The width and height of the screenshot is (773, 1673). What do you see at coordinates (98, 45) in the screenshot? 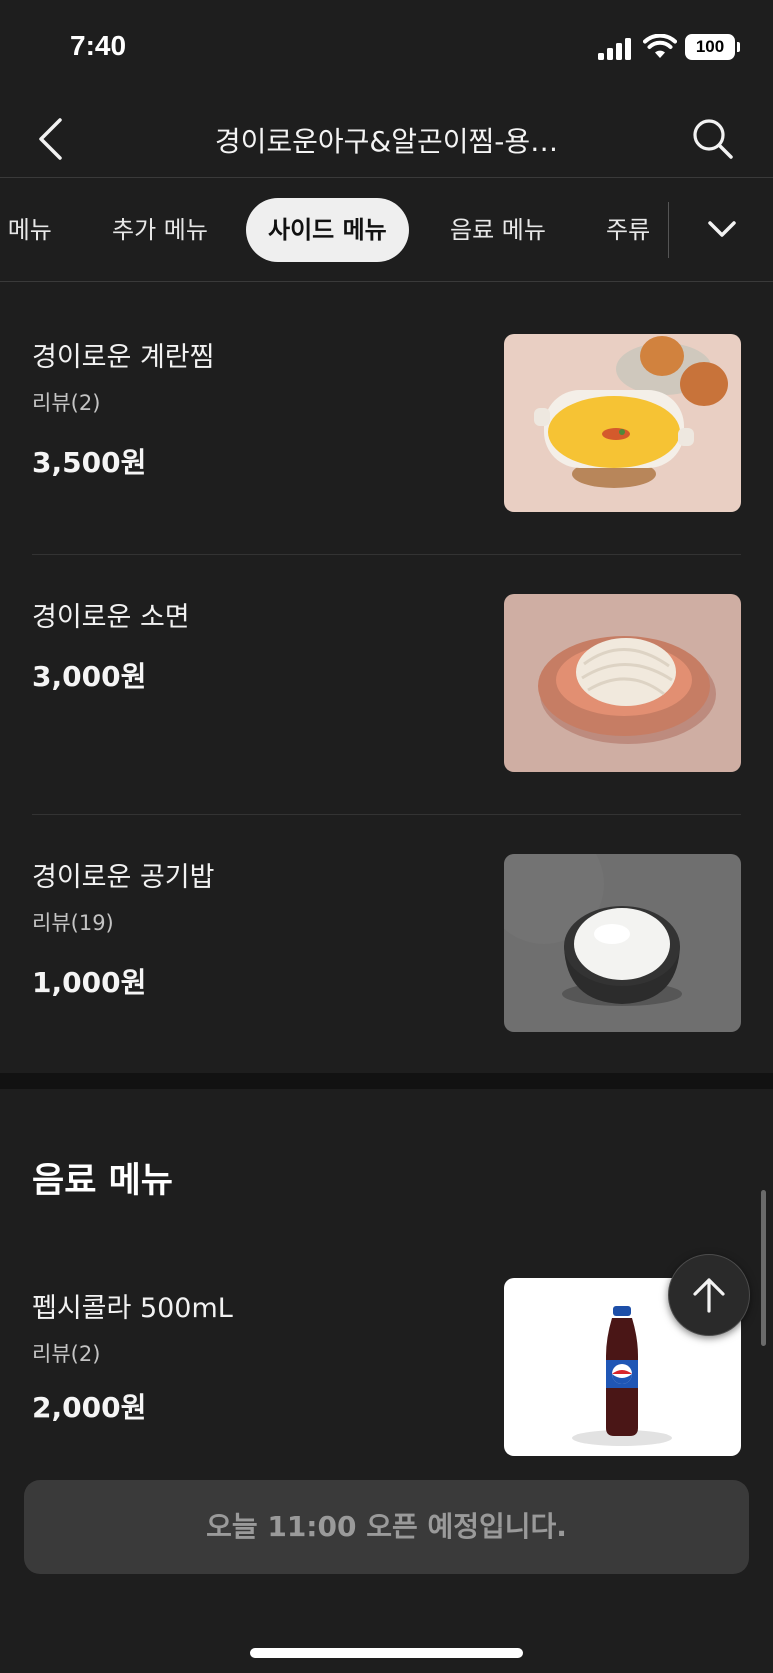
I see `status-time: 7:40` at bounding box center [98, 45].